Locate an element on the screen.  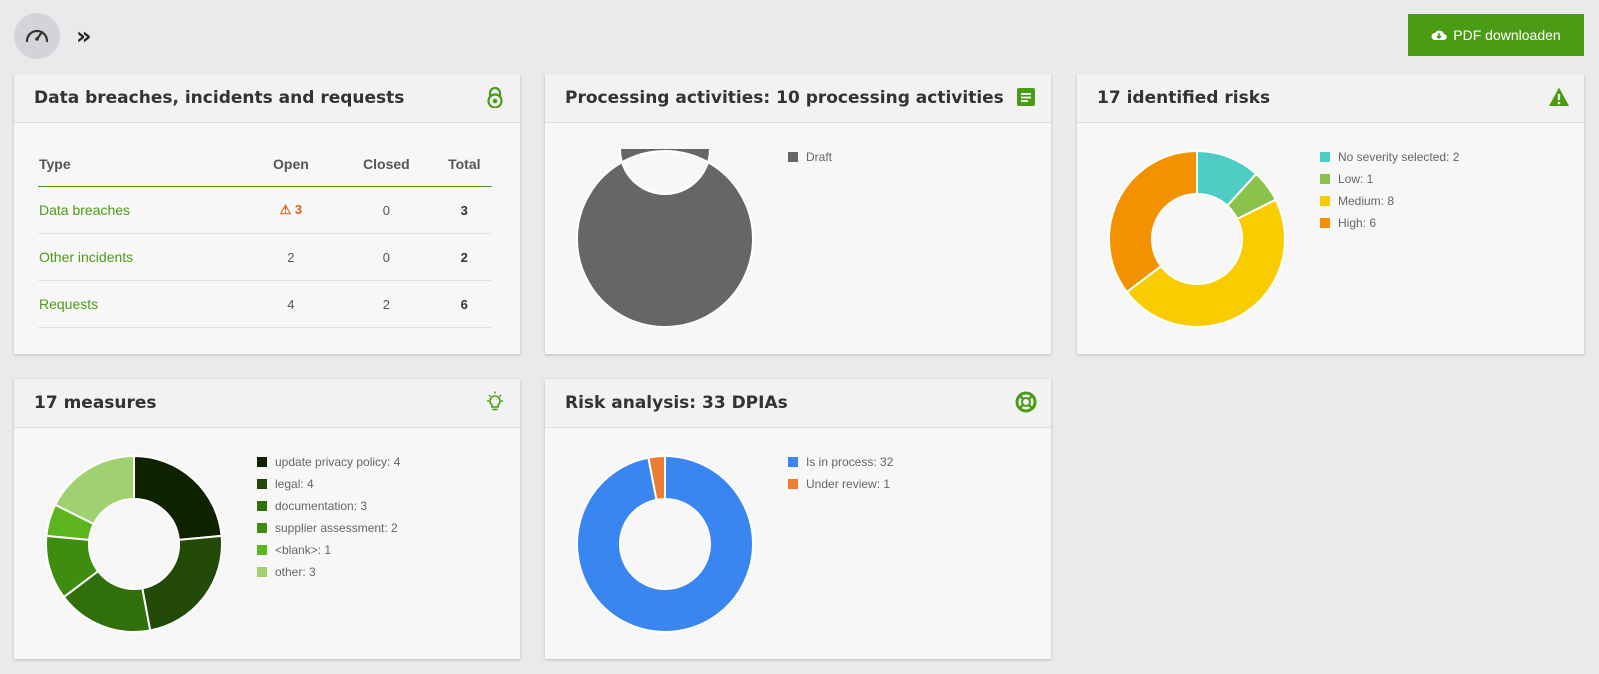
cloud-download-icon is located at coordinates (1439, 35).